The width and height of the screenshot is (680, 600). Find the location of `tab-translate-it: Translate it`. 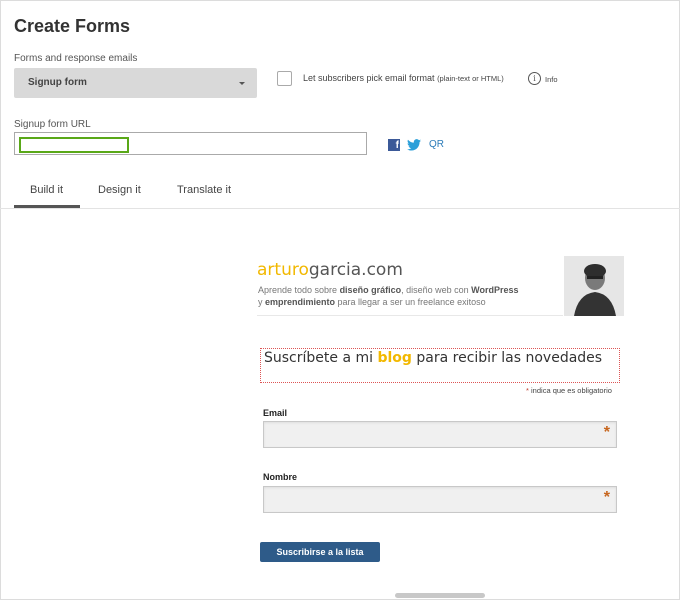

tab-translate-it: Translate it is located at coordinates (204, 190).